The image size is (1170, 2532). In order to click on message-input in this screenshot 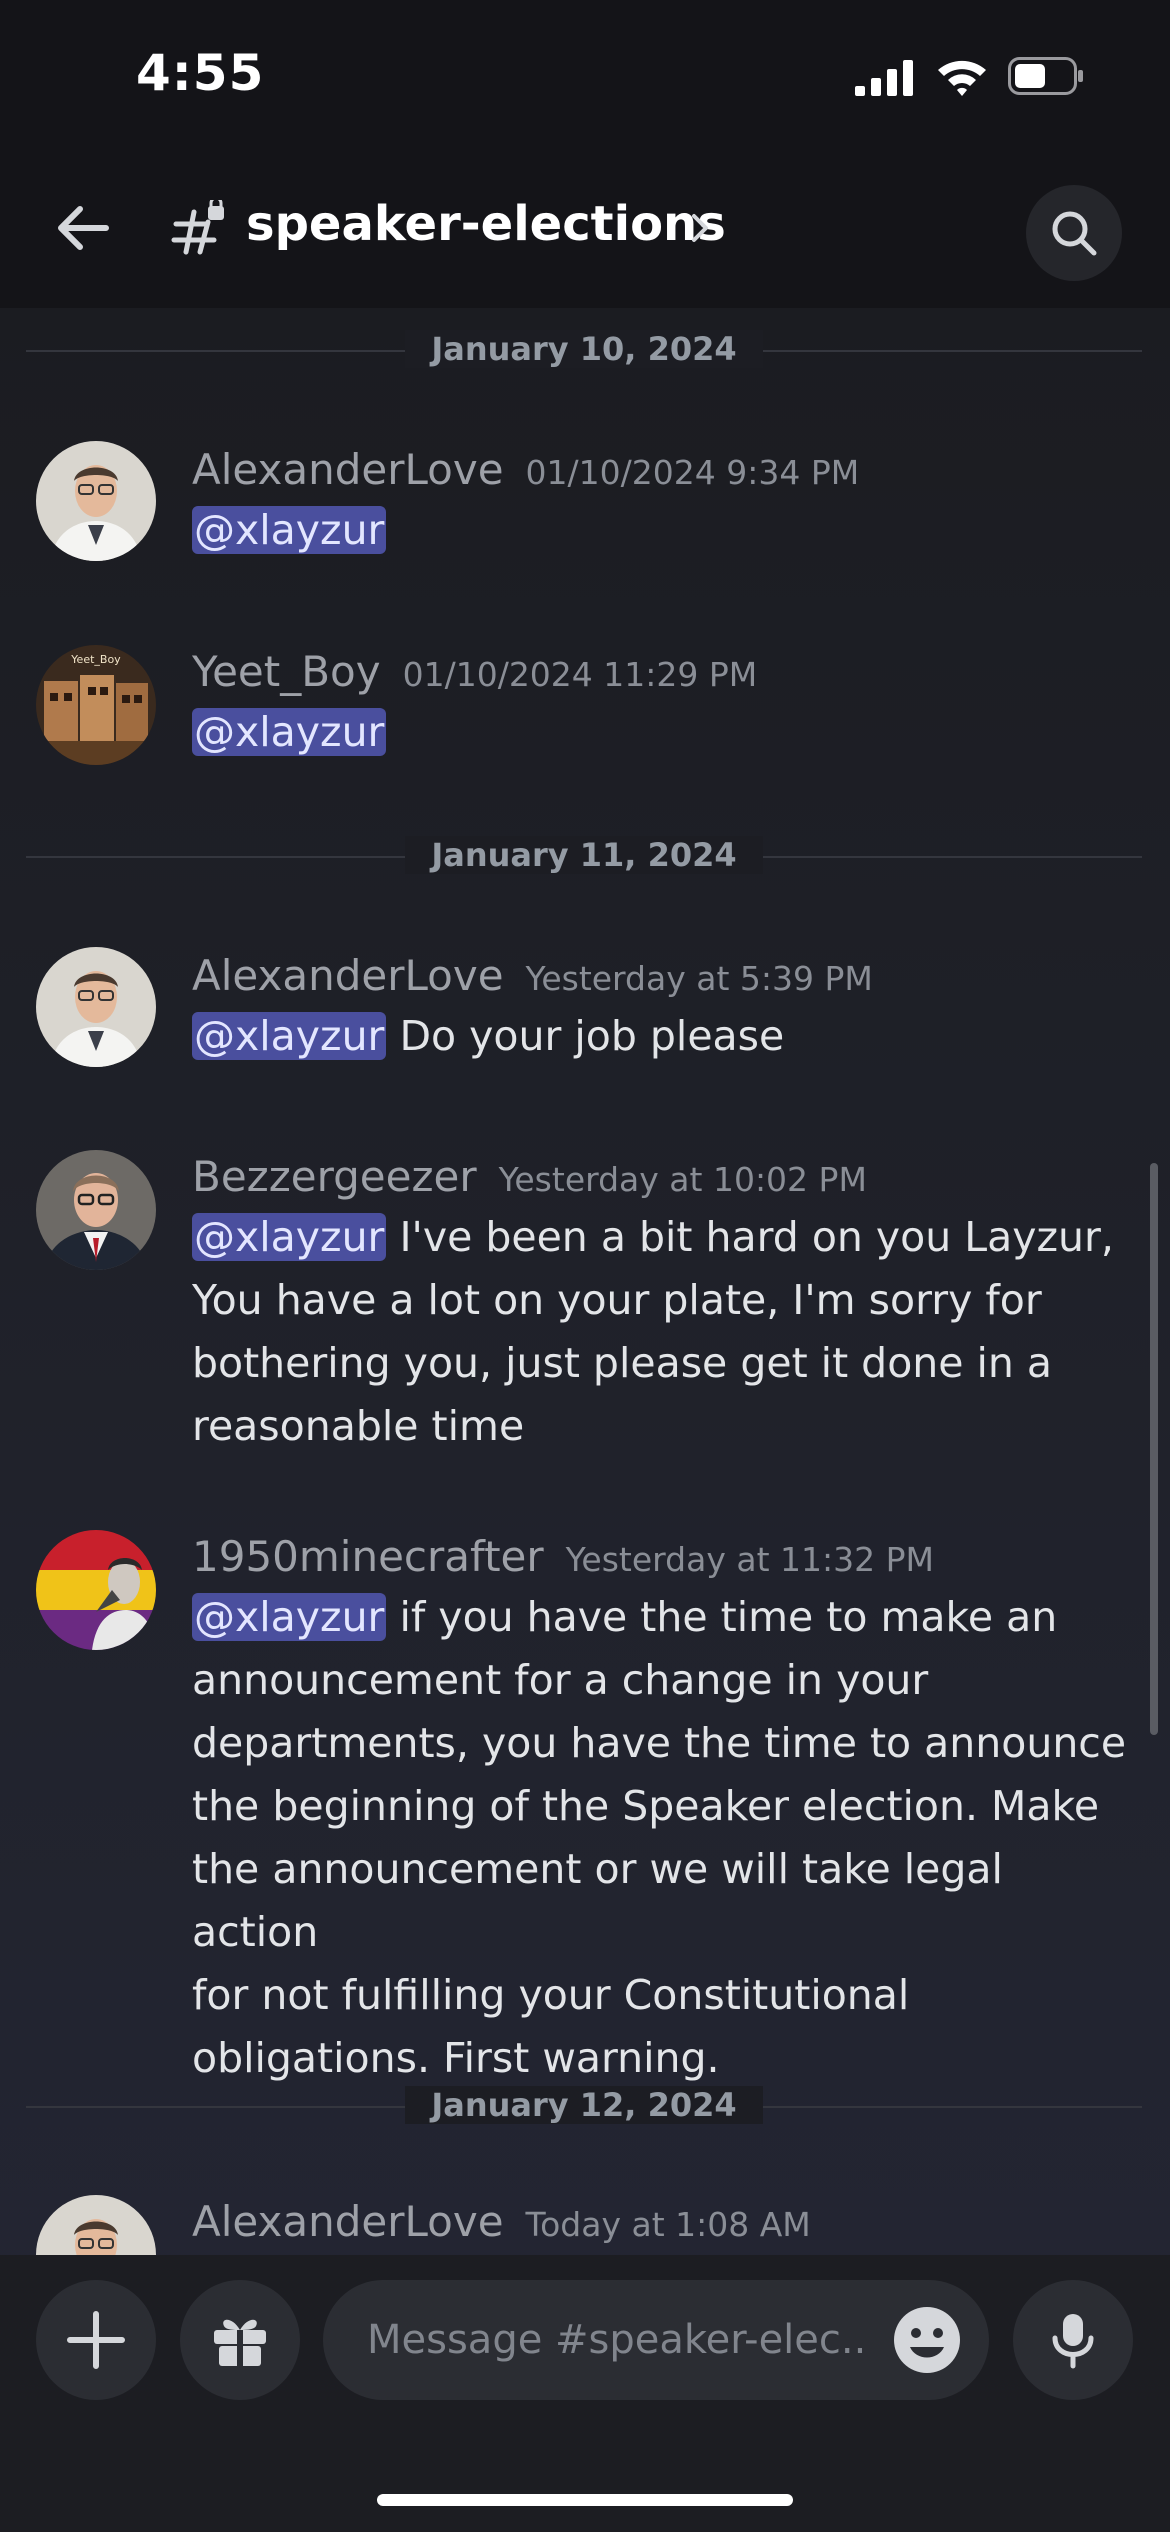, I will do `click(656, 2340)`.